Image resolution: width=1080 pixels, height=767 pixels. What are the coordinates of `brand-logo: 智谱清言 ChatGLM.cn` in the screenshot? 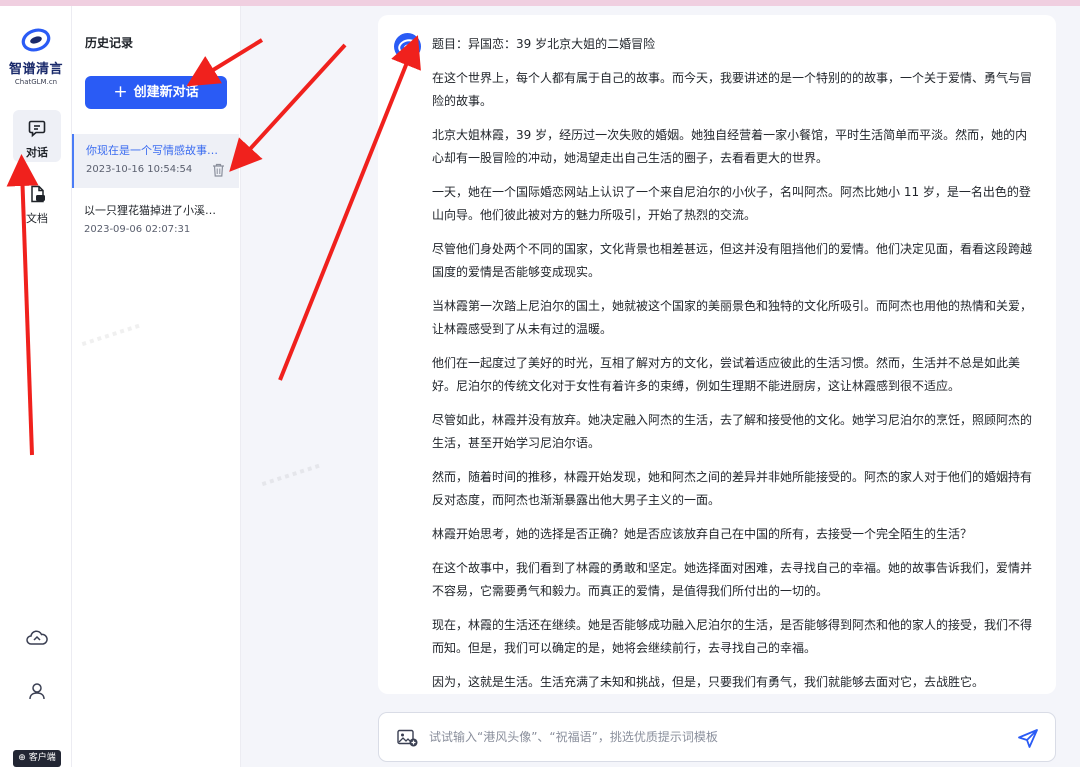 It's located at (36, 57).